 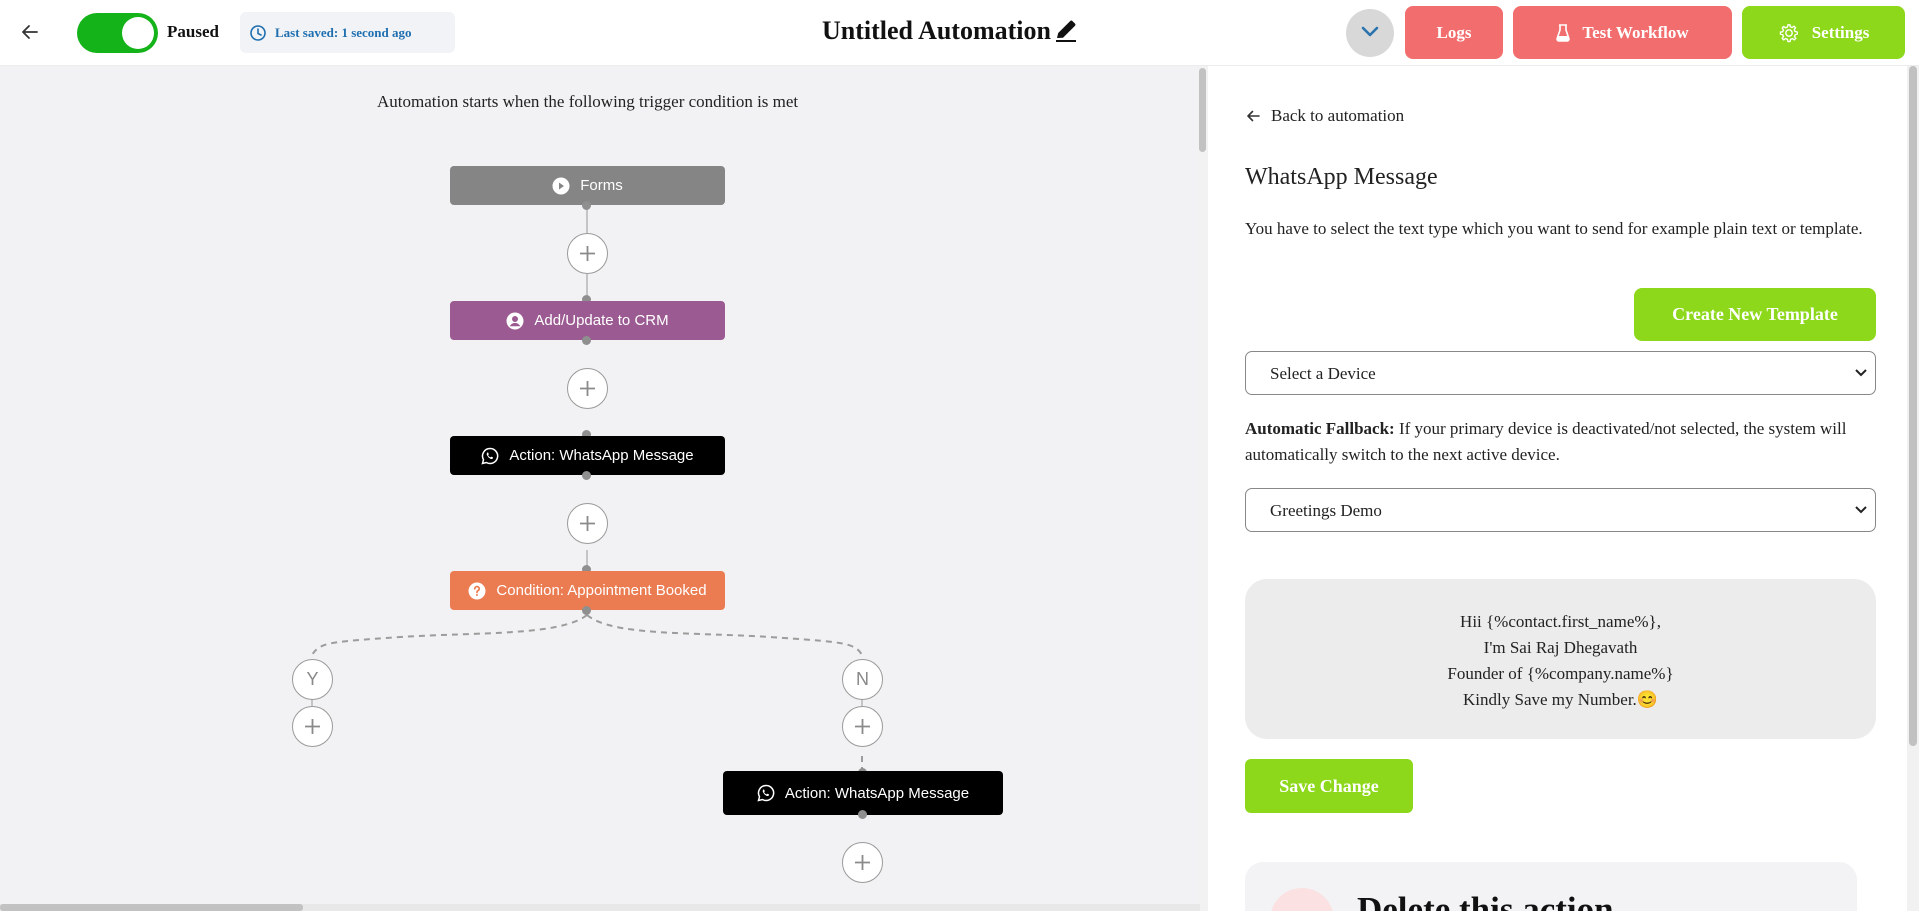 I want to click on whatsapp-action-node: Action: WhatsApp Message, so click(x=587, y=455).